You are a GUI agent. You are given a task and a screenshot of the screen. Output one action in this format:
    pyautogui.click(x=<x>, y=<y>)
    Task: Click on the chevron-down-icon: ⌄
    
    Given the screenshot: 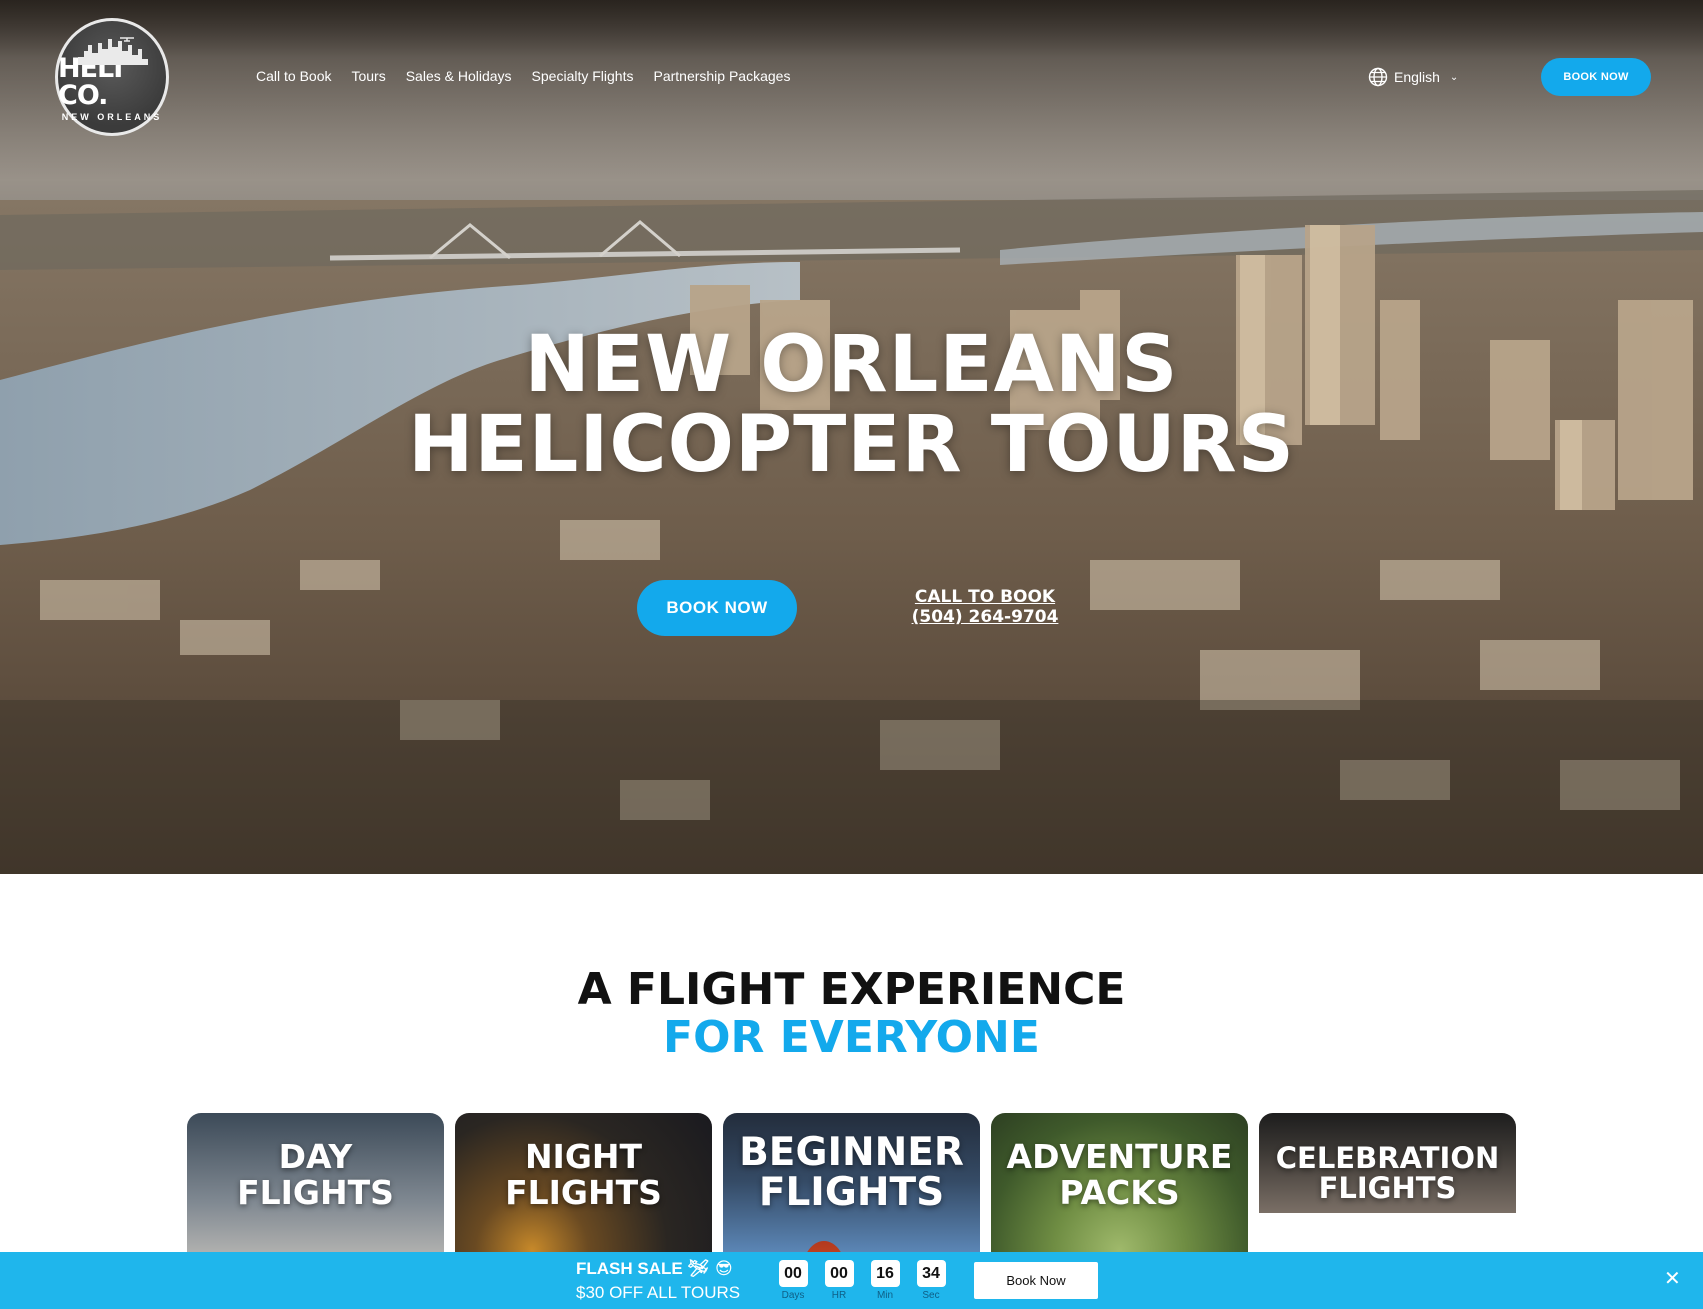 What is the action you would take?
    pyautogui.click(x=1454, y=77)
    